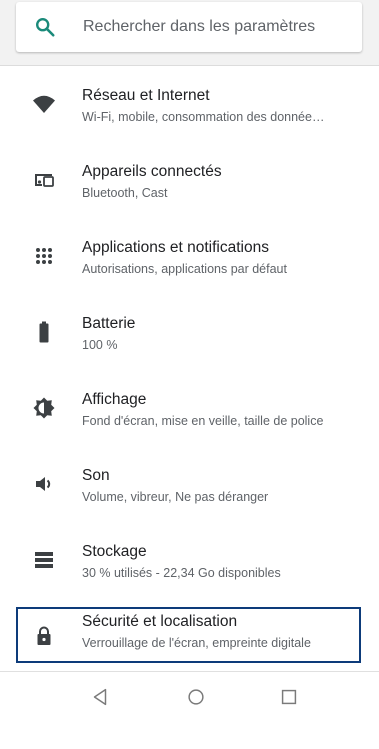  Describe the element at coordinates (160, 621) in the screenshot. I see `settings-item-title: Sécurité et localisation` at that location.